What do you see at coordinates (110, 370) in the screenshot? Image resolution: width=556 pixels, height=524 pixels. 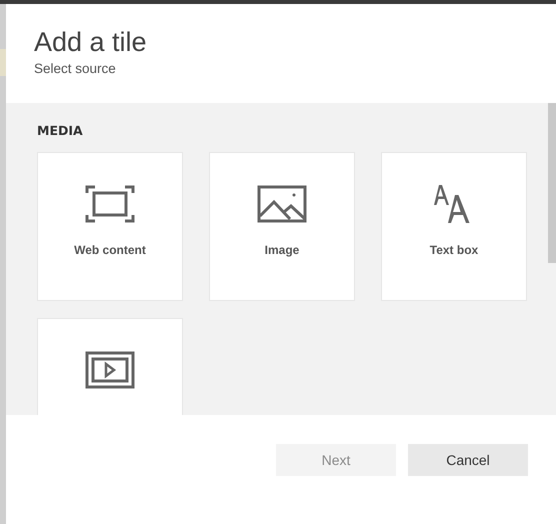 I see `video-icon` at bounding box center [110, 370].